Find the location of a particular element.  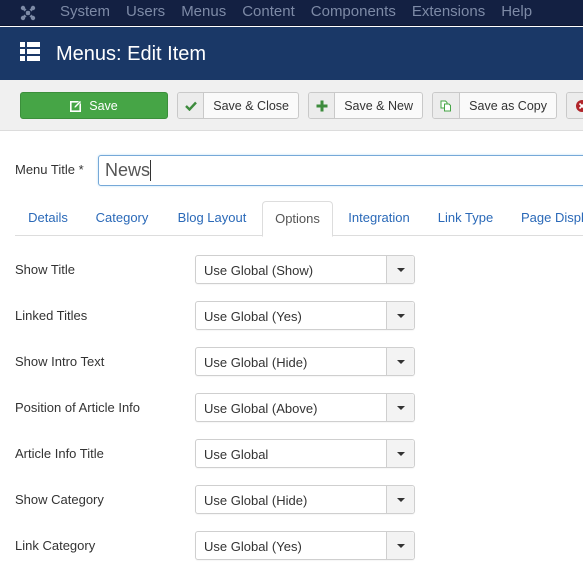

option-show-category: Show Category Use Global (Hide) is located at coordinates (291, 500).